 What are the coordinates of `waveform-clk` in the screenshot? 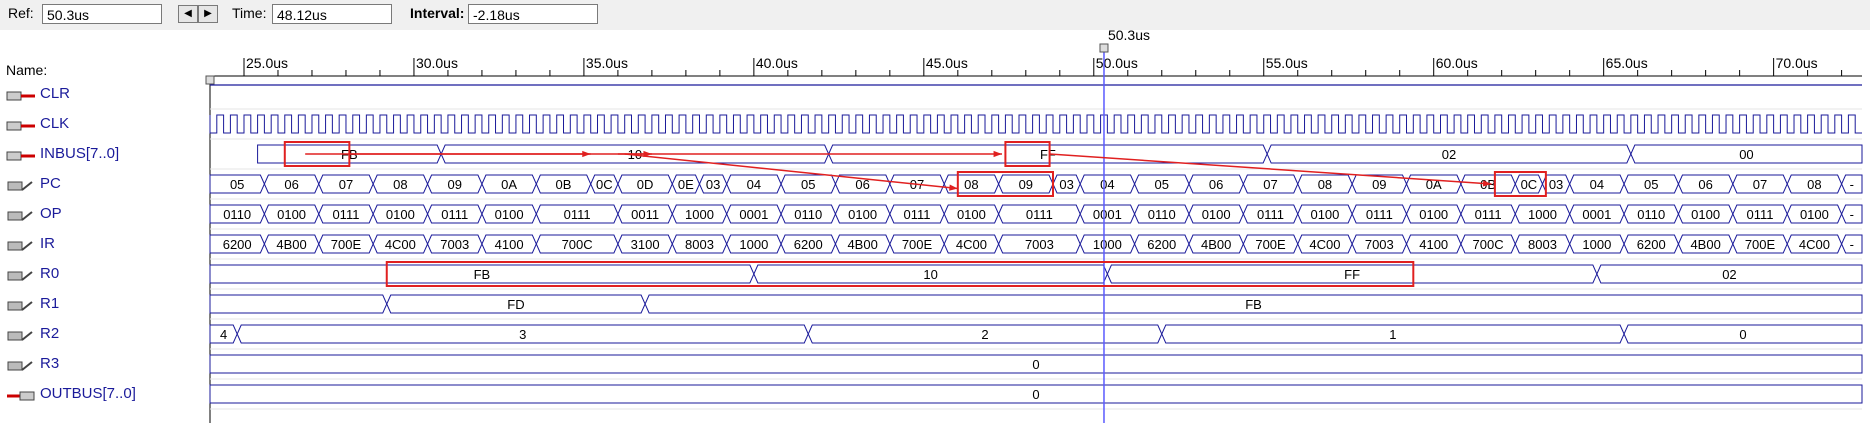 It's located at (1035, 124).